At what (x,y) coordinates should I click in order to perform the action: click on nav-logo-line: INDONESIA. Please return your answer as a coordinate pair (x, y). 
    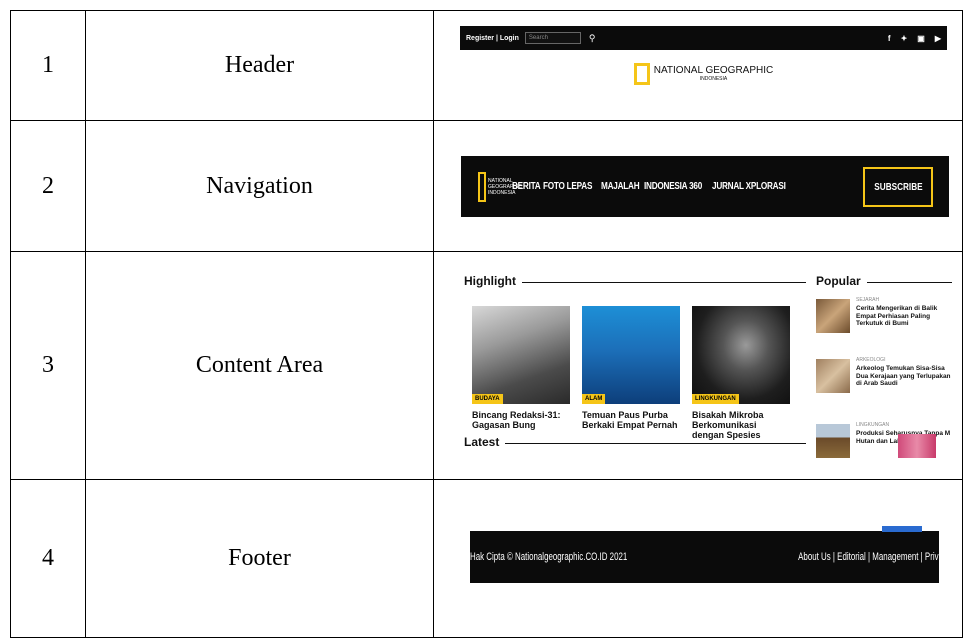
    Looking at the image, I should click on (502, 192).